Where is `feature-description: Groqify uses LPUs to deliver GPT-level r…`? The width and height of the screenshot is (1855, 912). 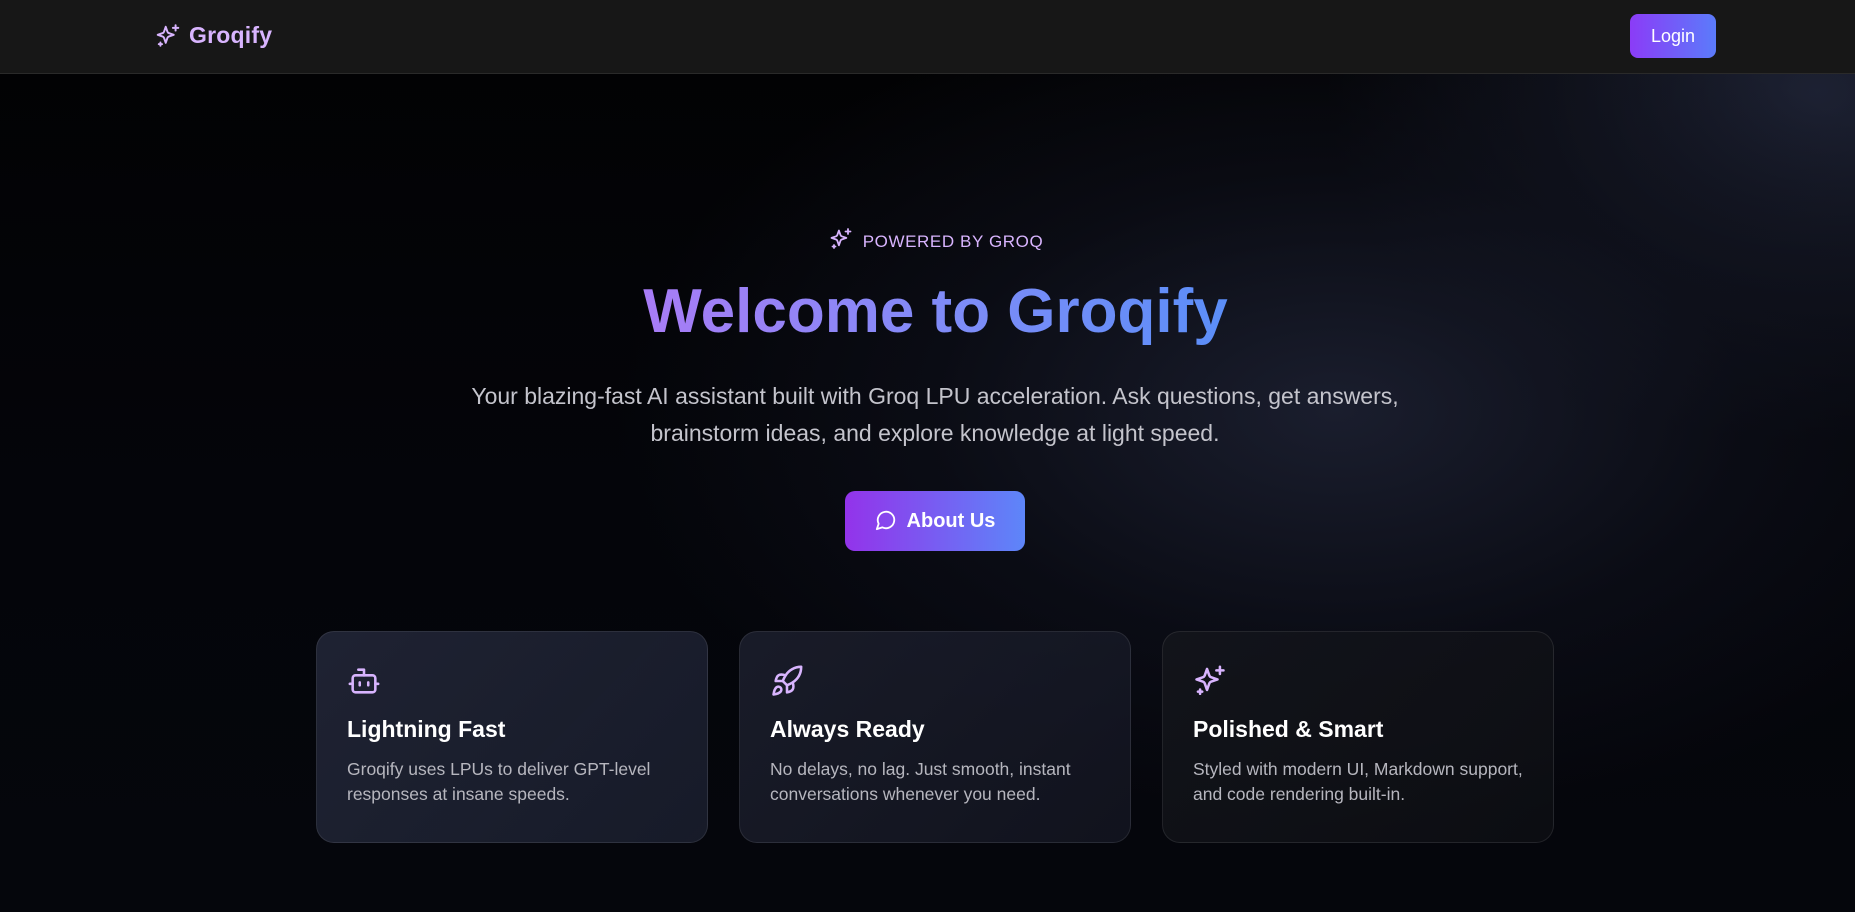
feature-description: Groqify uses LPUs to deliver GPT-level r… is located at coordinates (499, 781).